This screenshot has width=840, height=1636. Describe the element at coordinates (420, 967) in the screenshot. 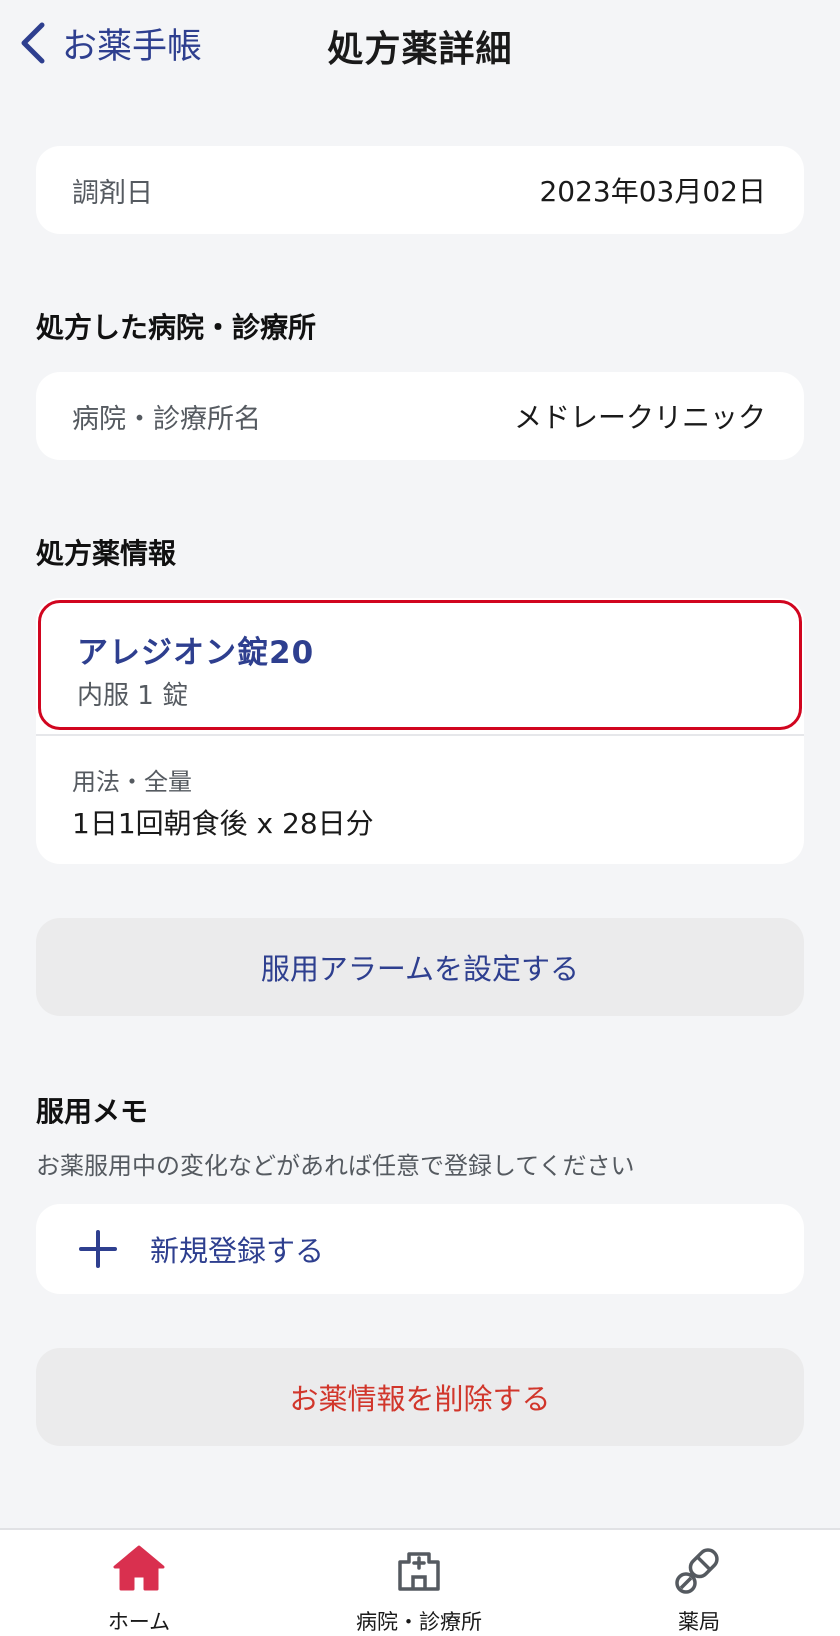

I see `set-alarm-button: 服用アラームを設定する` at that location.